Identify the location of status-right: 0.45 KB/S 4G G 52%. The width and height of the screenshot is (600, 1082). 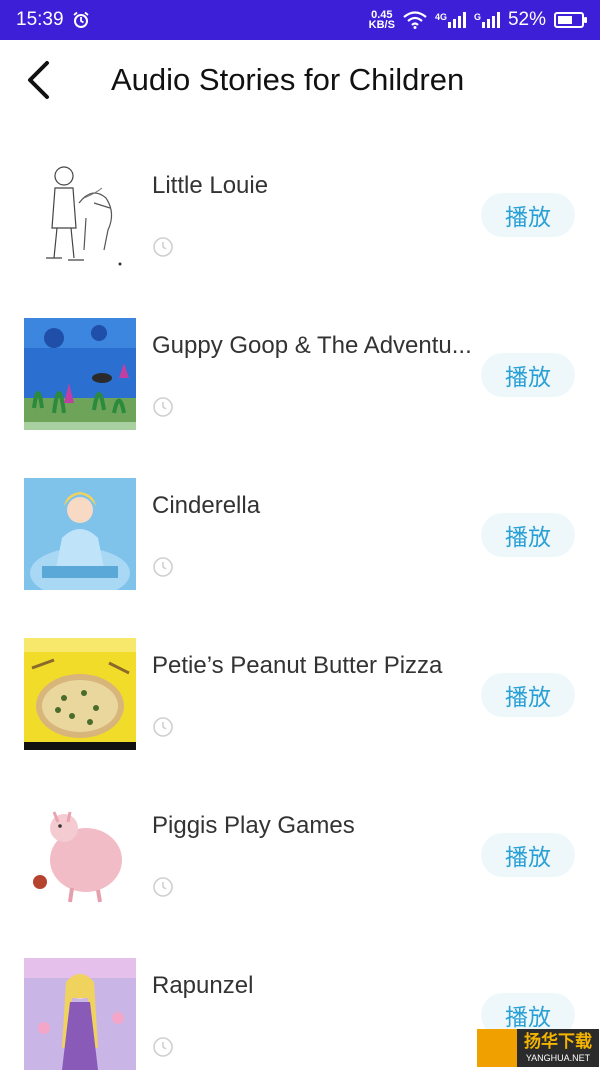
(477, 20).